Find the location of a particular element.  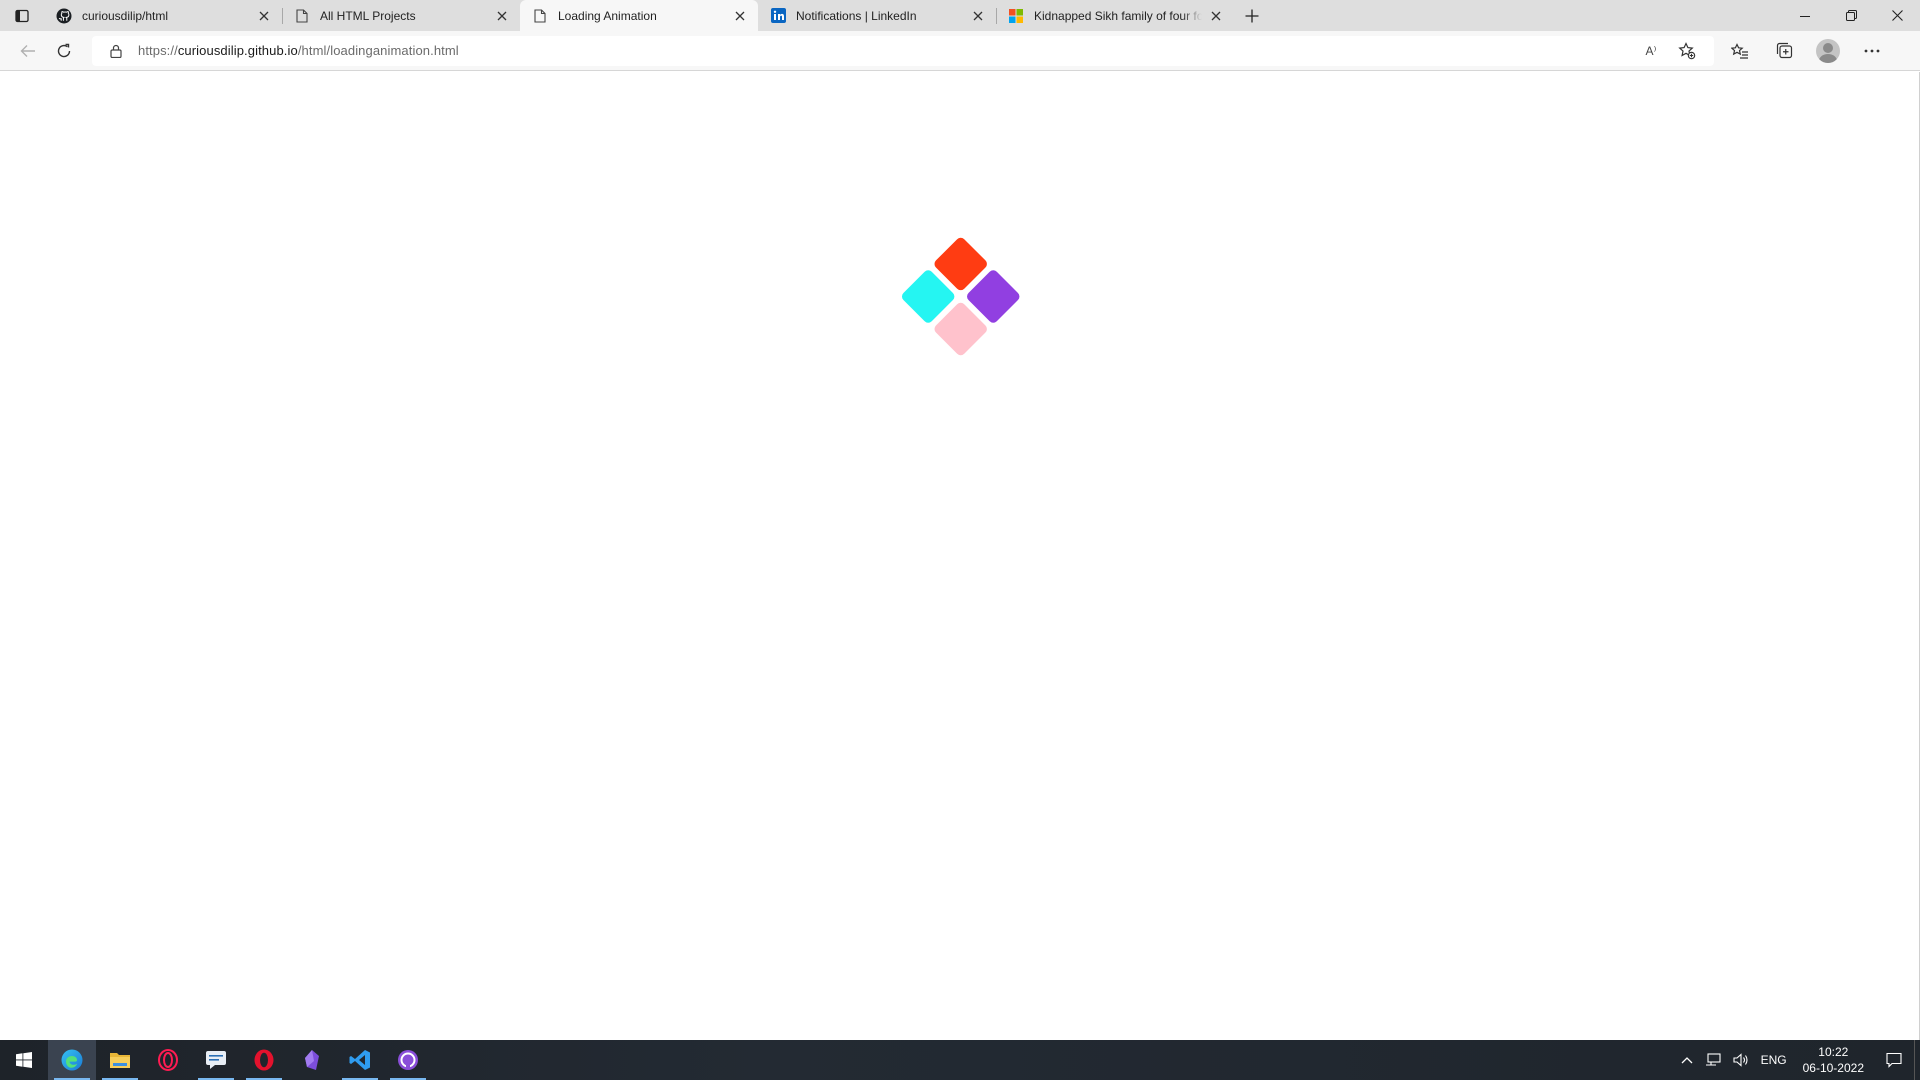

read-aloud-icon: A⁾ is located at coordinates (1651, 50).